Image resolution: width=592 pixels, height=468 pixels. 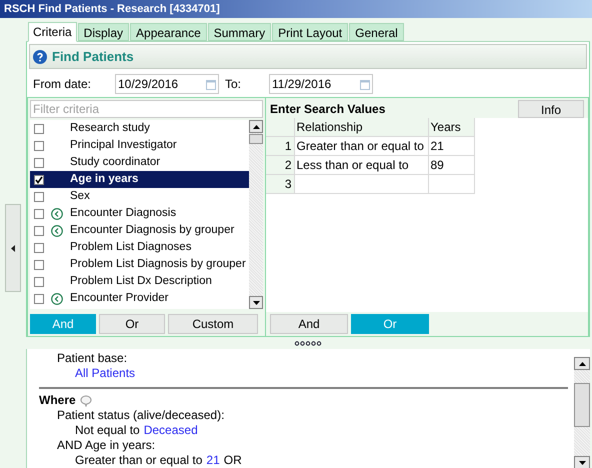 What do you see at coordinates (213, 324) in the screenshot?
I see `logic-button: Custom` at bounding box center [213, 324].